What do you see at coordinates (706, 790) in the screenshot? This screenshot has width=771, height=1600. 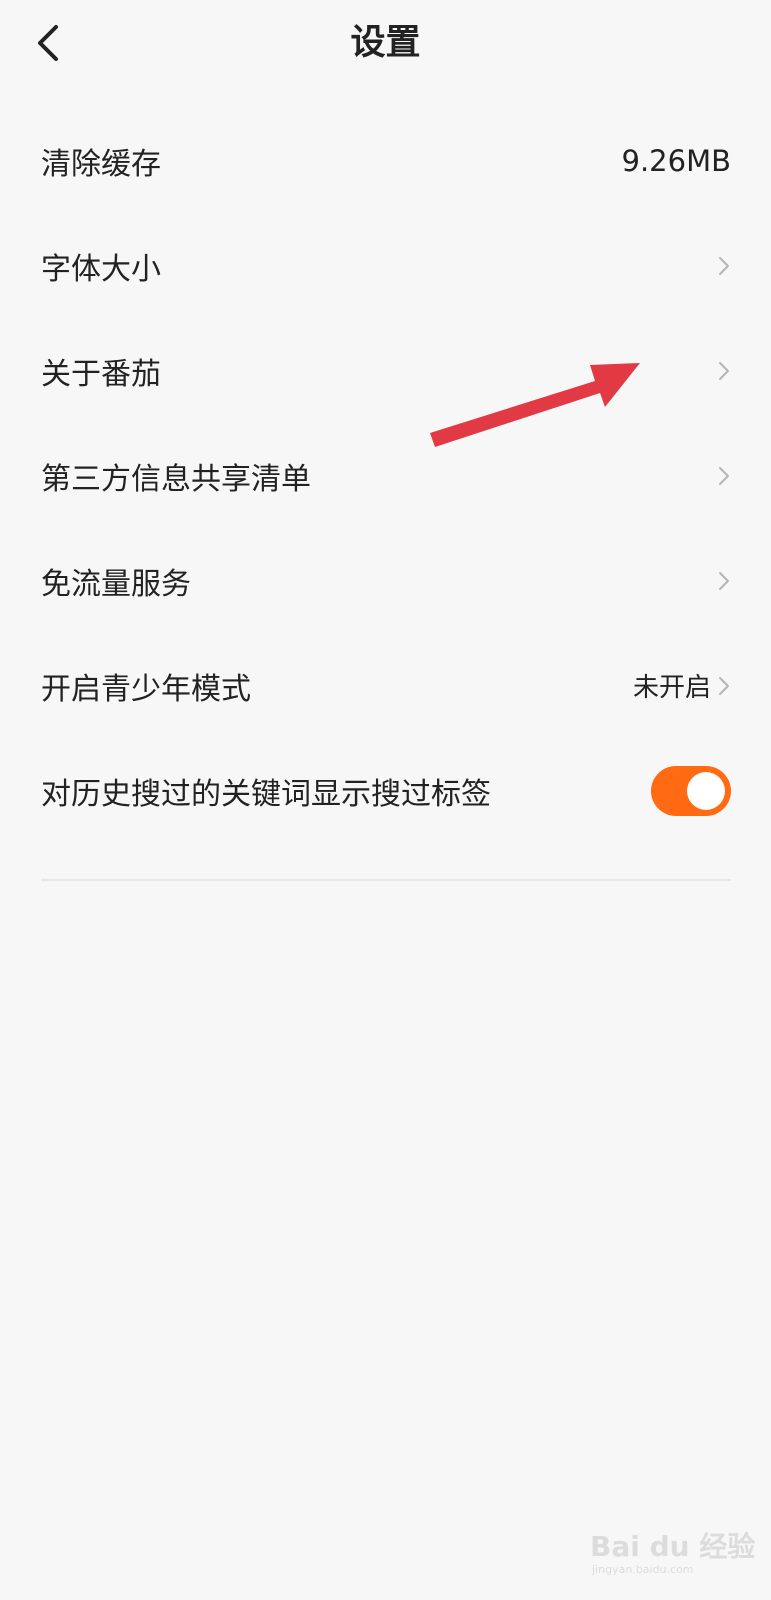 I see `toggle-knob` at bounding box center [706, 790].